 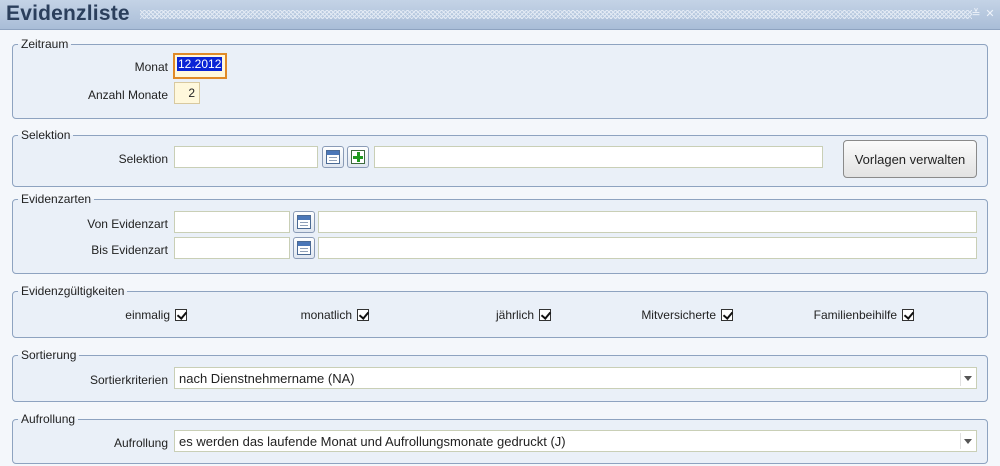 I want to click on von-evidenzart-description-field, so click(x=647, y=222).